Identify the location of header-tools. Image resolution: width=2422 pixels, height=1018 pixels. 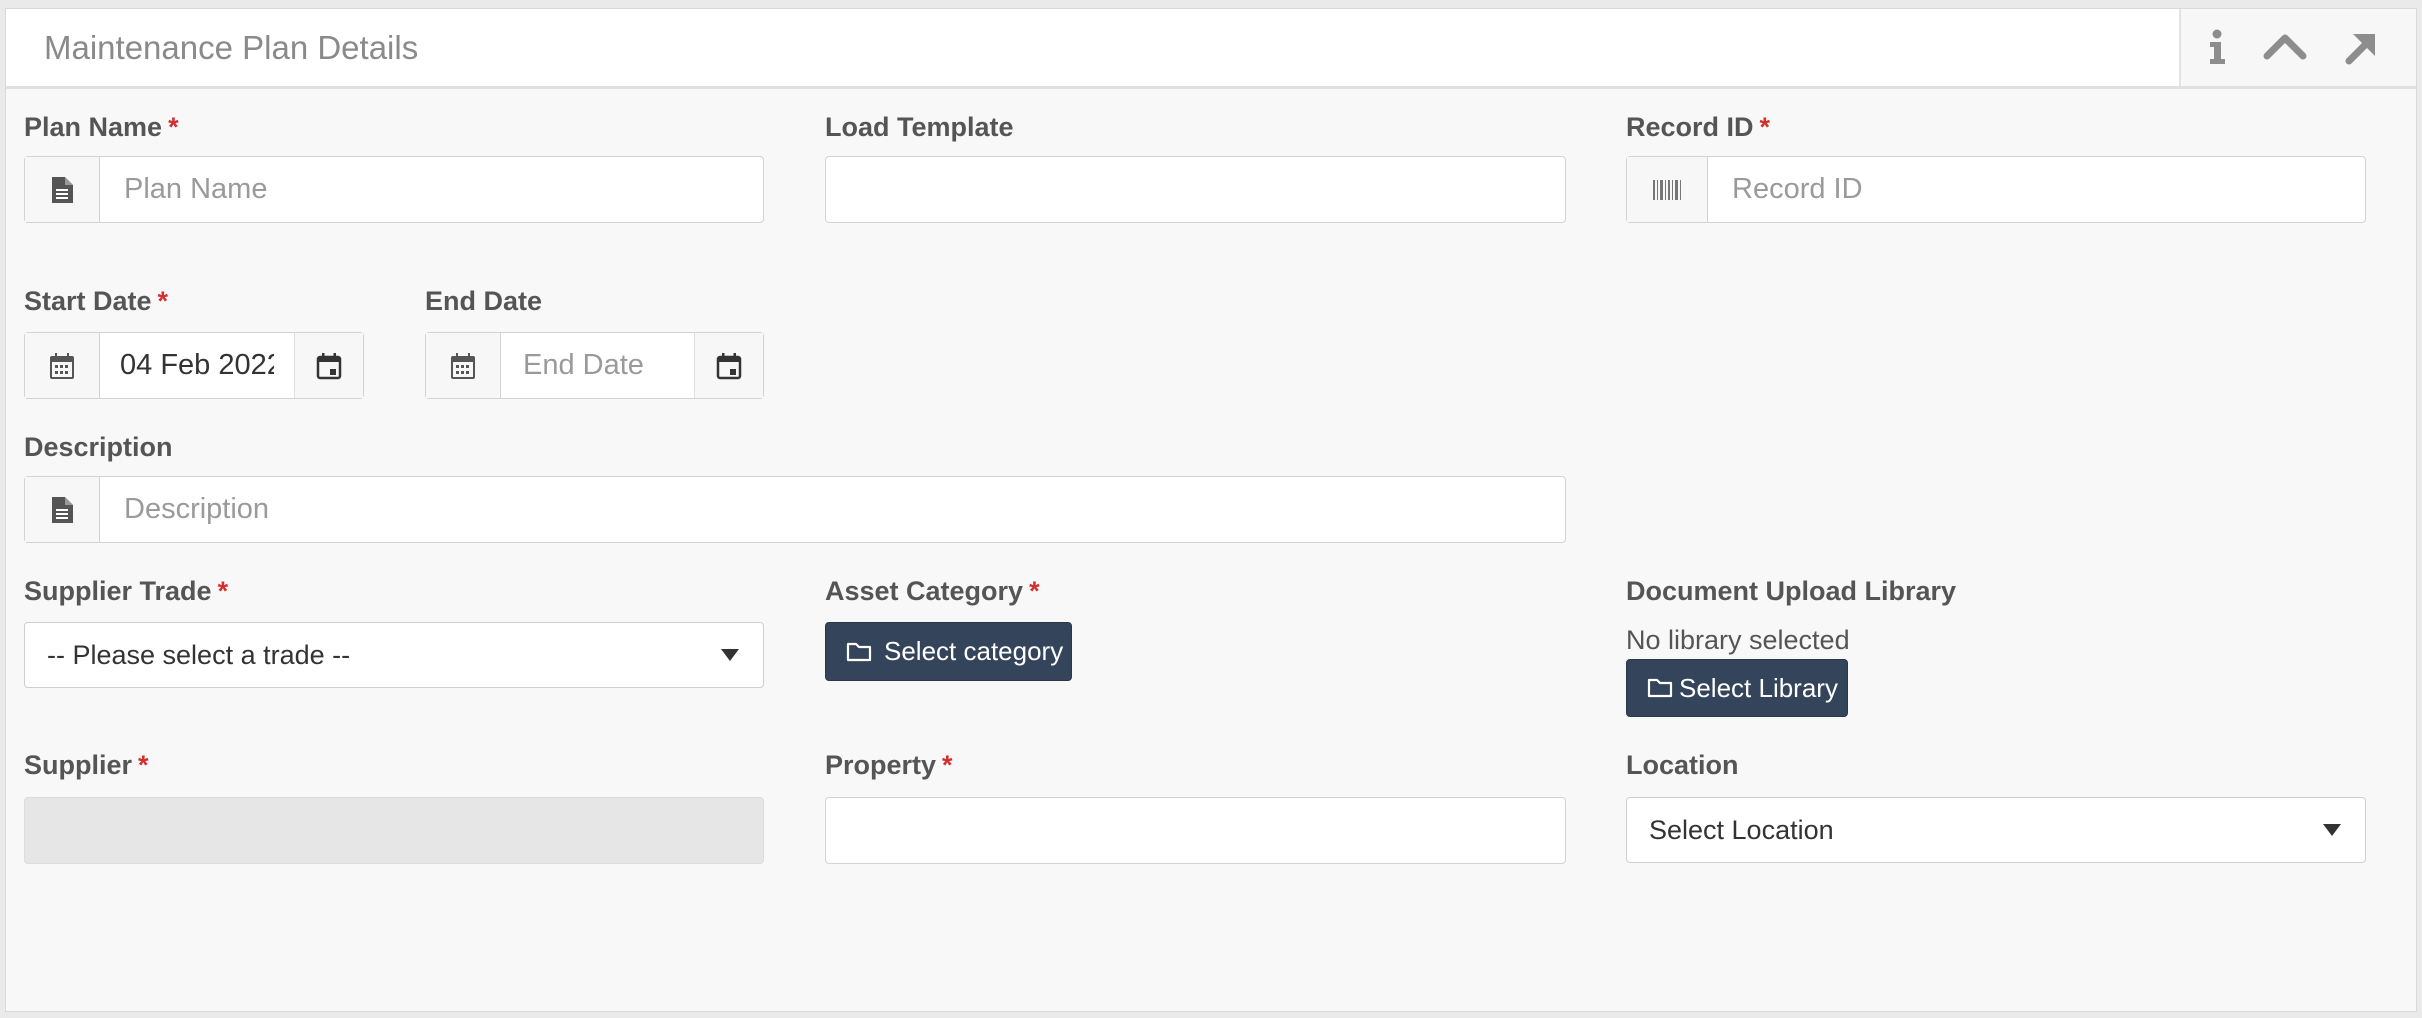
(2297, 47).